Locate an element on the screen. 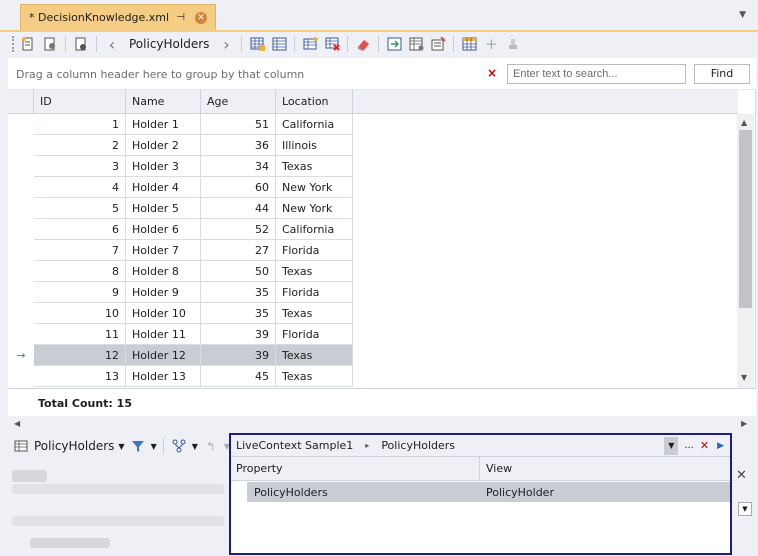  cell-age: 60 is located at coordinates (238, 187).